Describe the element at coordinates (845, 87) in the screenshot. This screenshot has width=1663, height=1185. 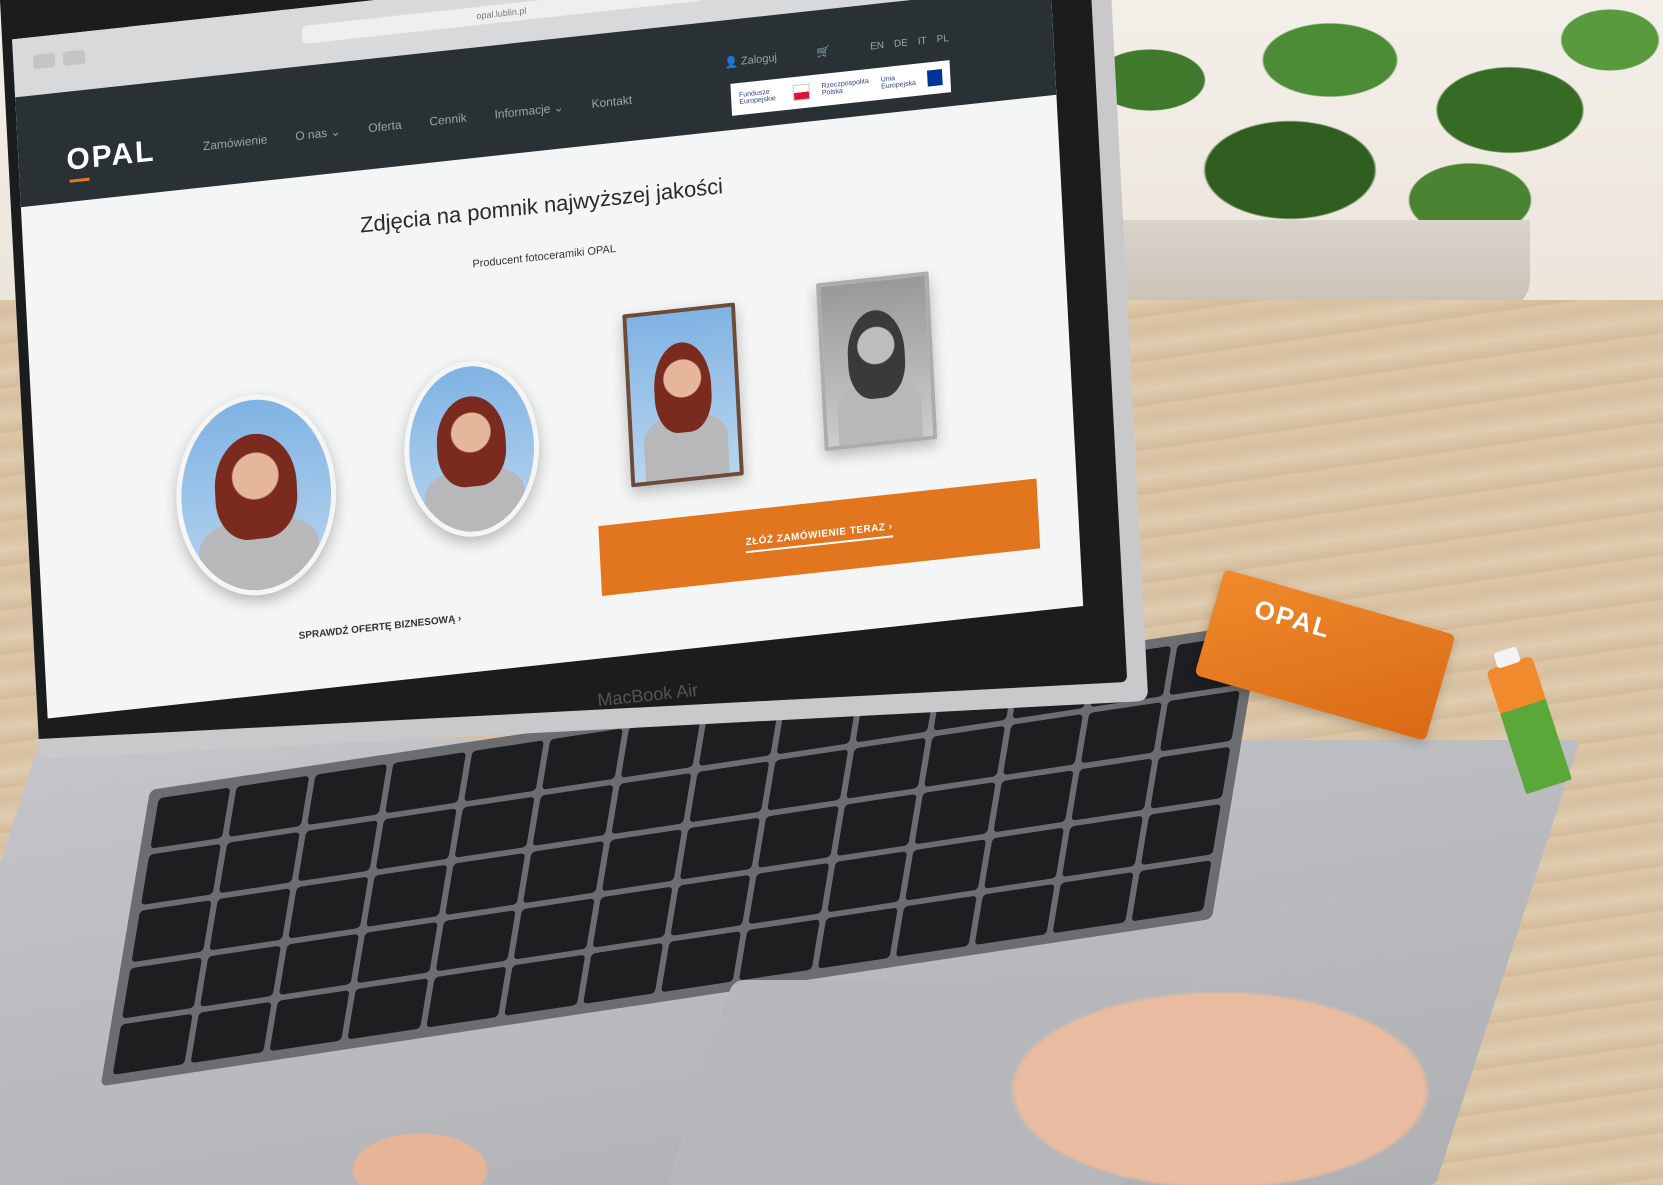
I see `poland-logo: Rzeczpospolita Polska` at that location.